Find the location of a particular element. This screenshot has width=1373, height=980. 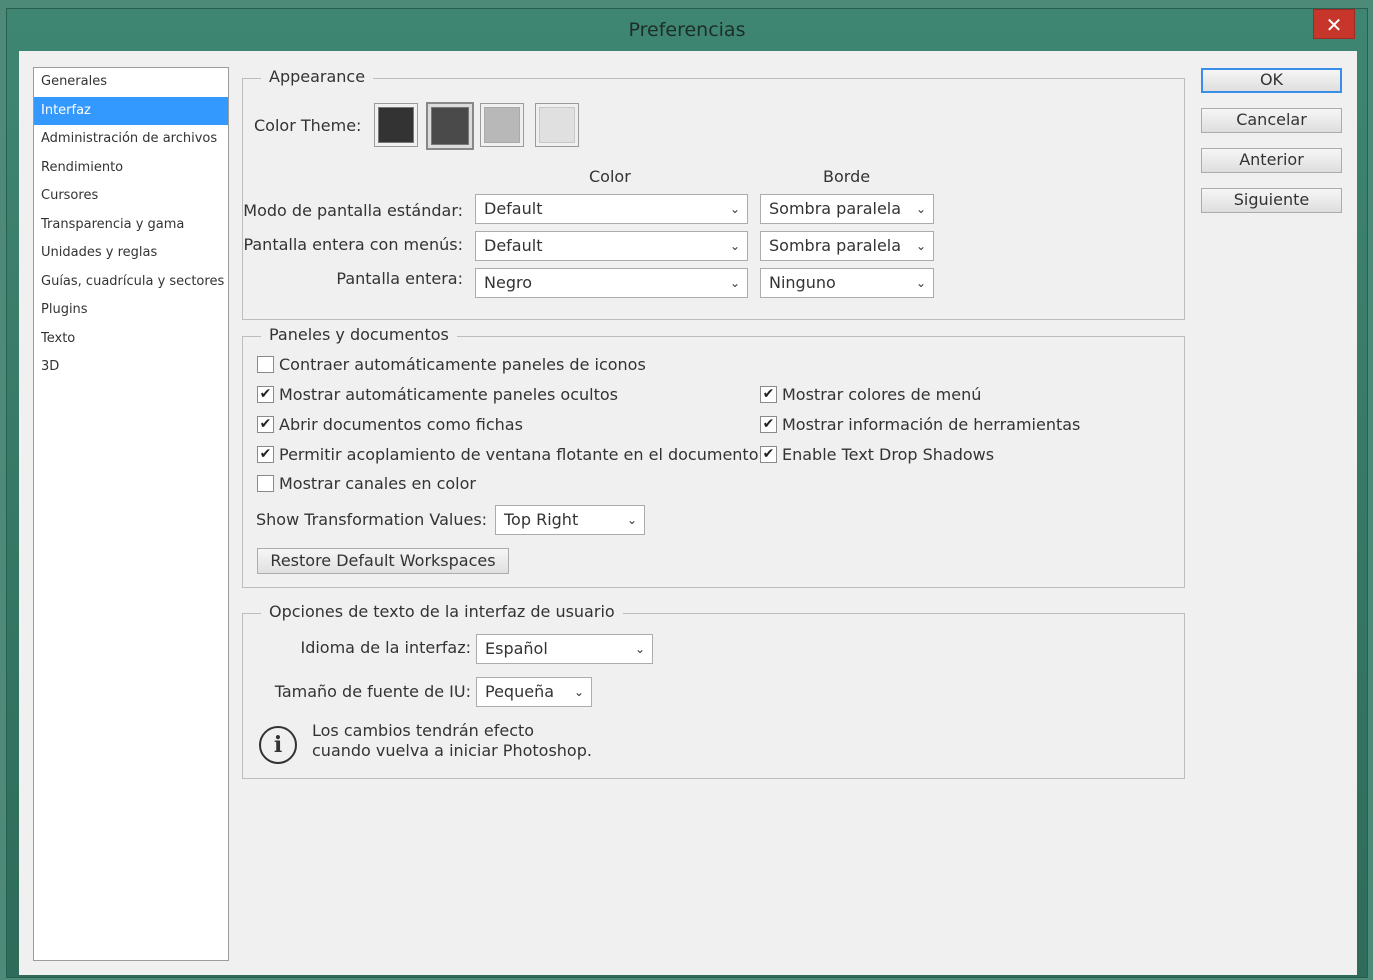

checkbox-label: Enable Text Drop Shadows is located at coordinates (888, 454).